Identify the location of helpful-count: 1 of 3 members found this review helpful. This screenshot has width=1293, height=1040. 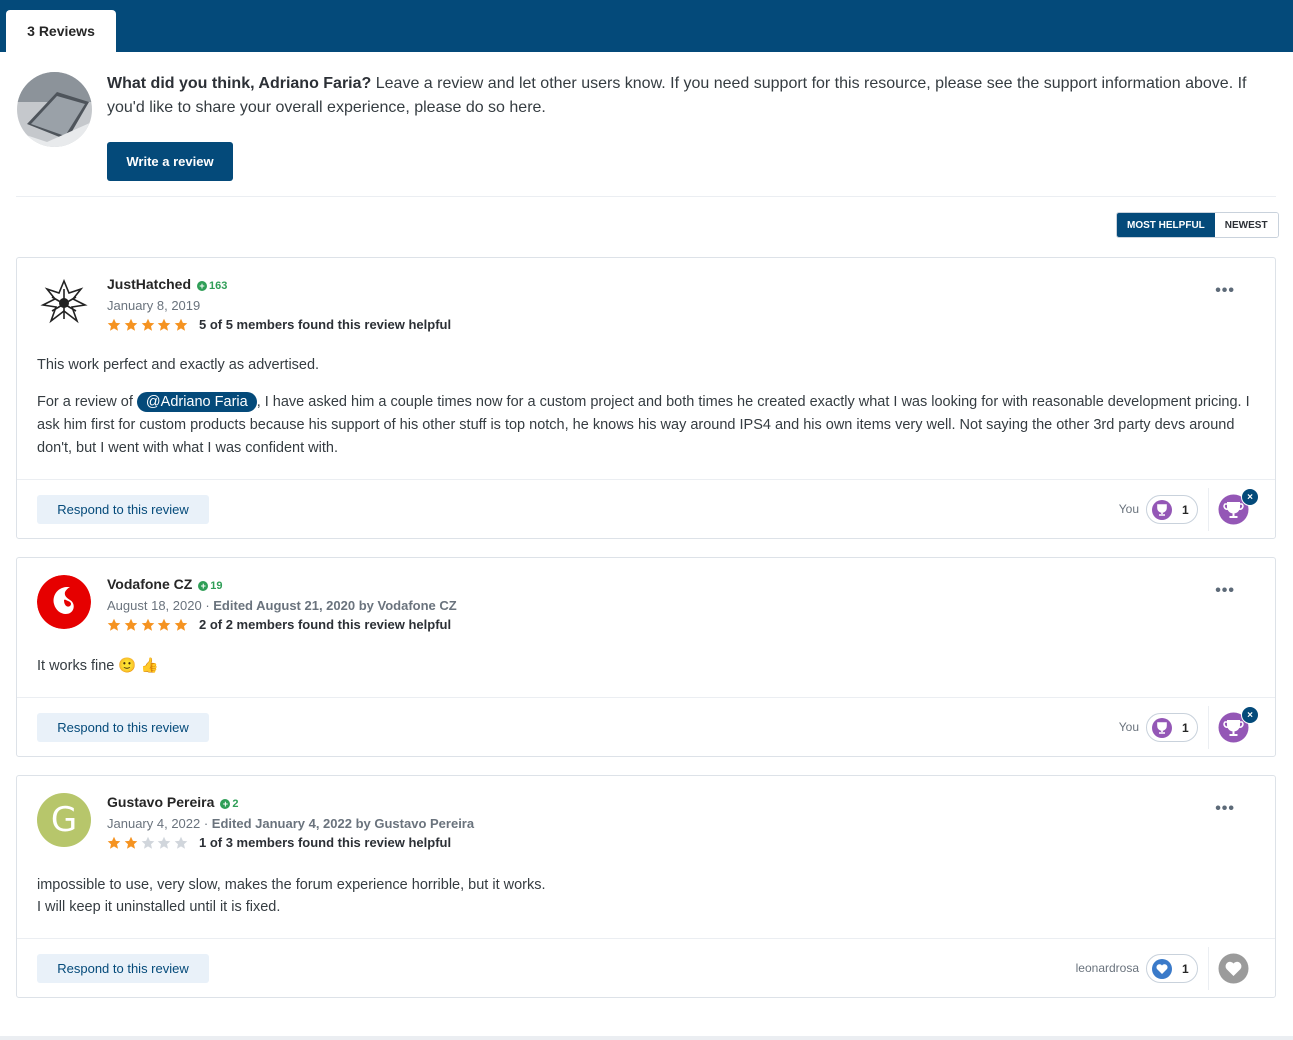
(325, 842).